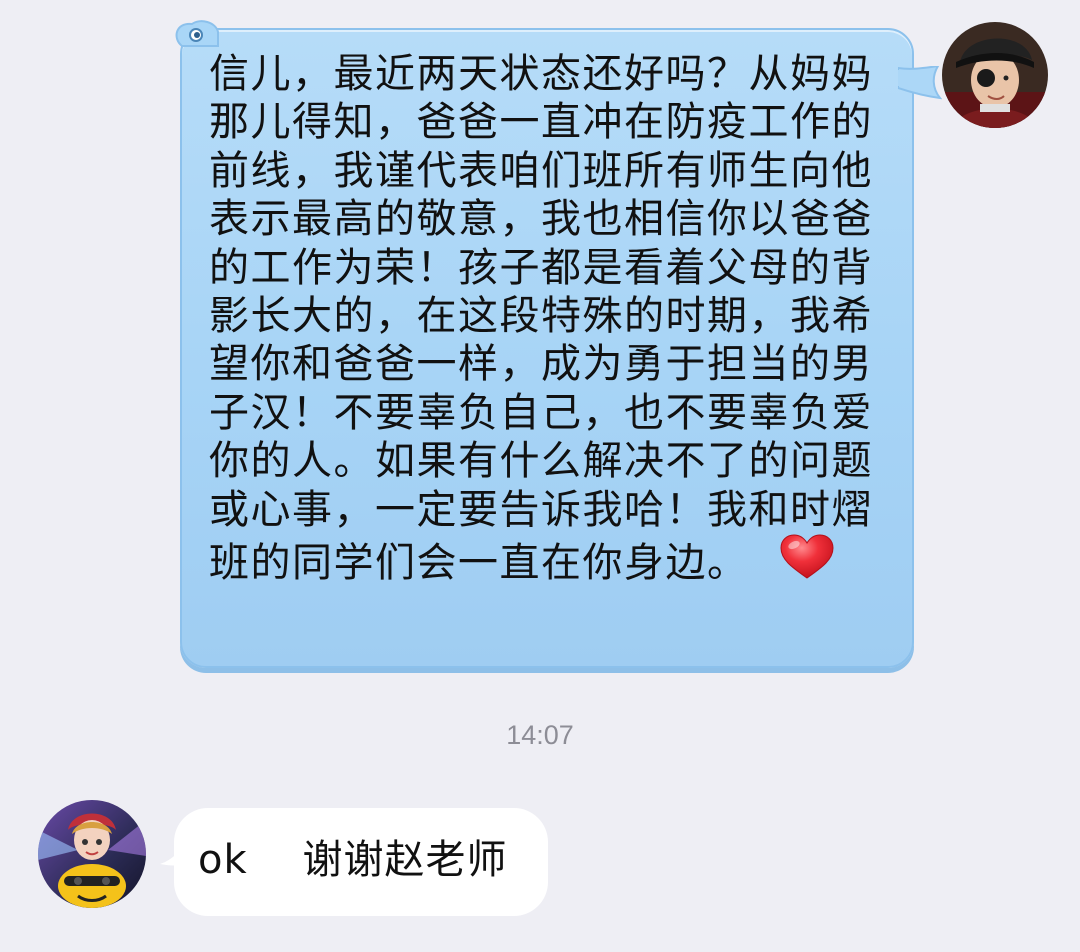 Image resolution: width=1080 pixels, height=952 pixels. I want to click on student-avatar, so click(92, 854).